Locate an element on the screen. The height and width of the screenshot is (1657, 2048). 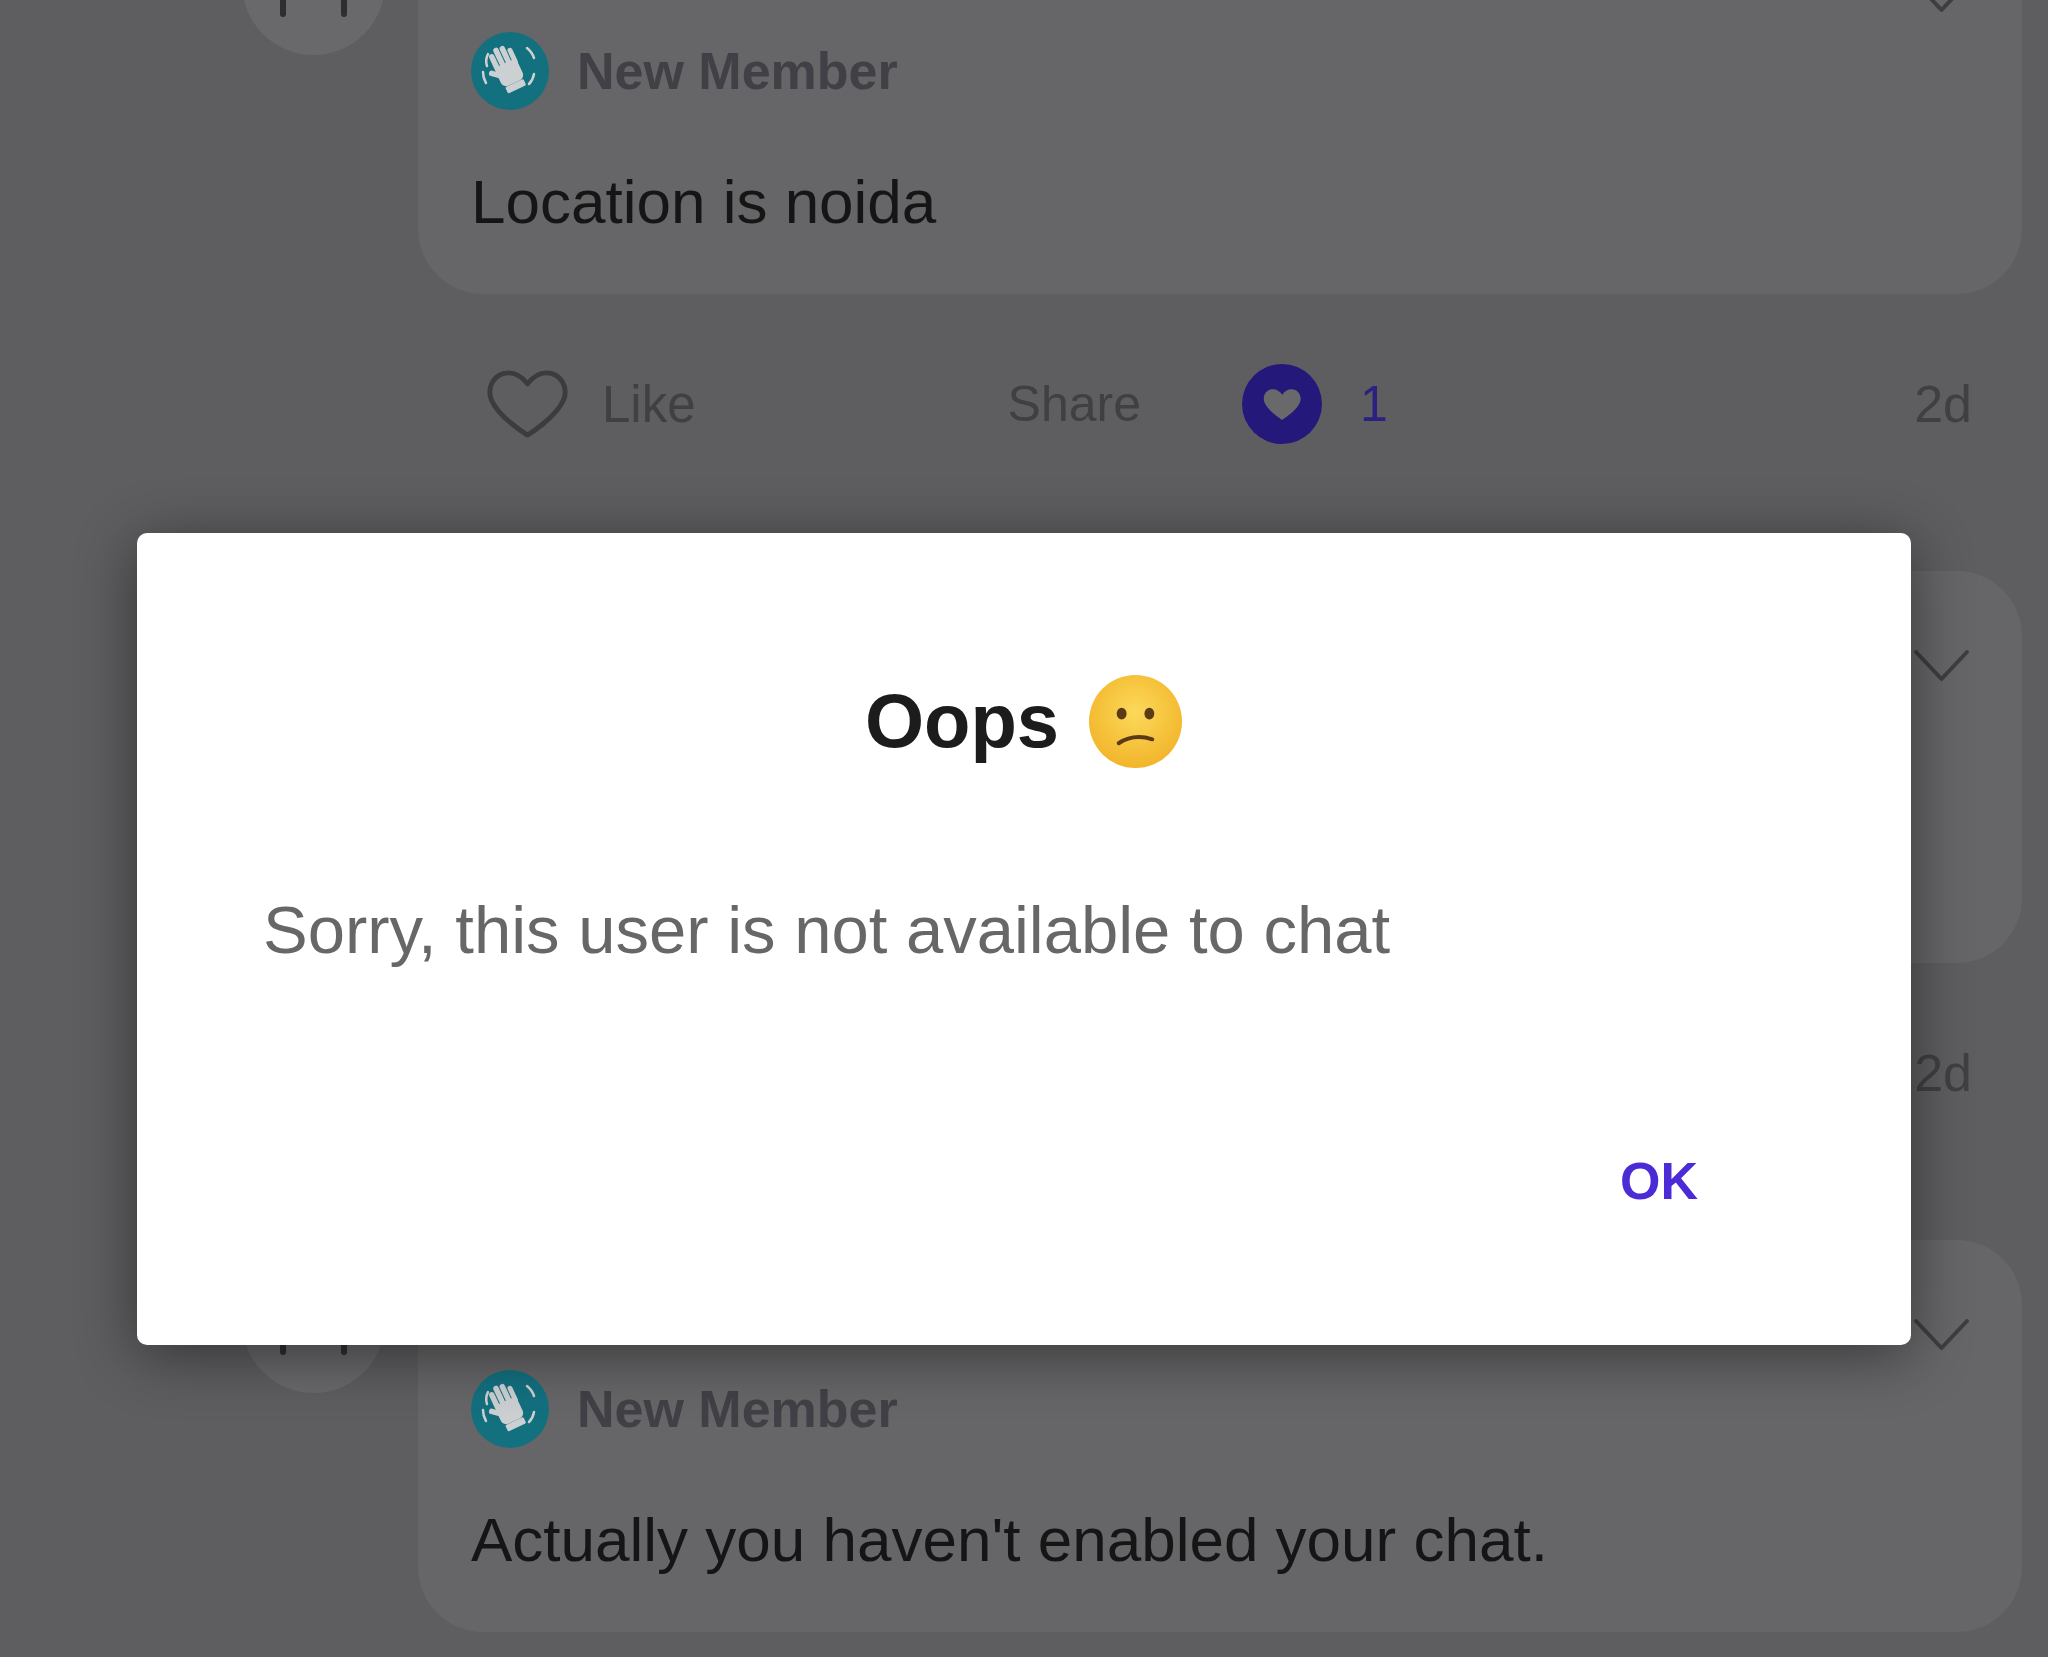
dialog-message: Sorry, this user is not available to chat is located at coordinates (827, 929).